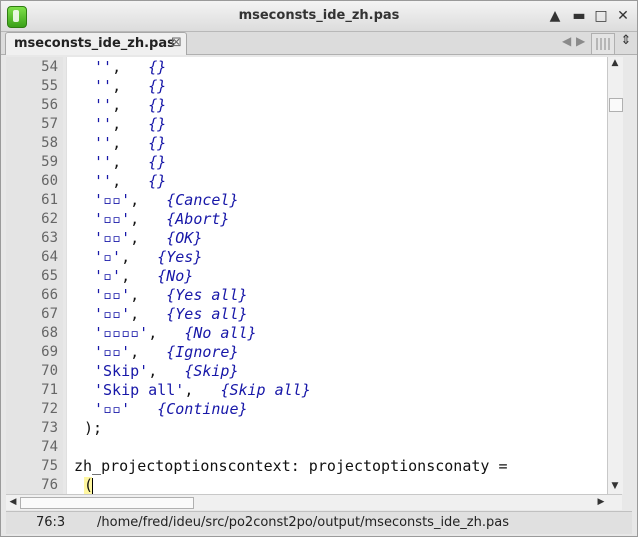 The image size is (638, 537). What do you see at coordinates (49, 105) in the screenshot?
I see `line-number: 56` at bounding box center [49, 105].